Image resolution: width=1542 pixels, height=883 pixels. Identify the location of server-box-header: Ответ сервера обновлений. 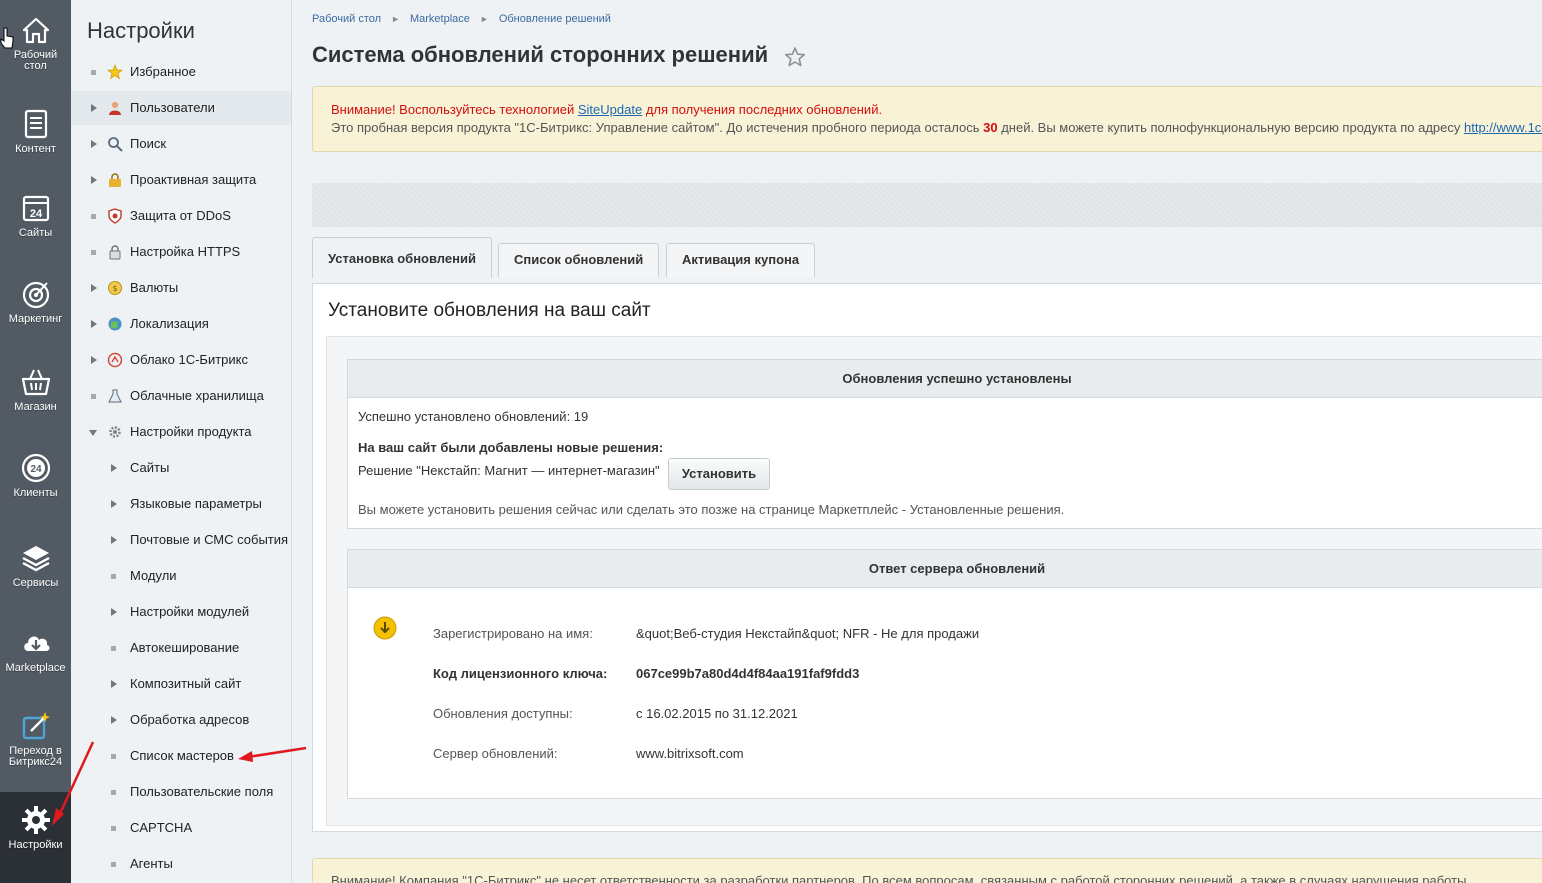
(945, 569).